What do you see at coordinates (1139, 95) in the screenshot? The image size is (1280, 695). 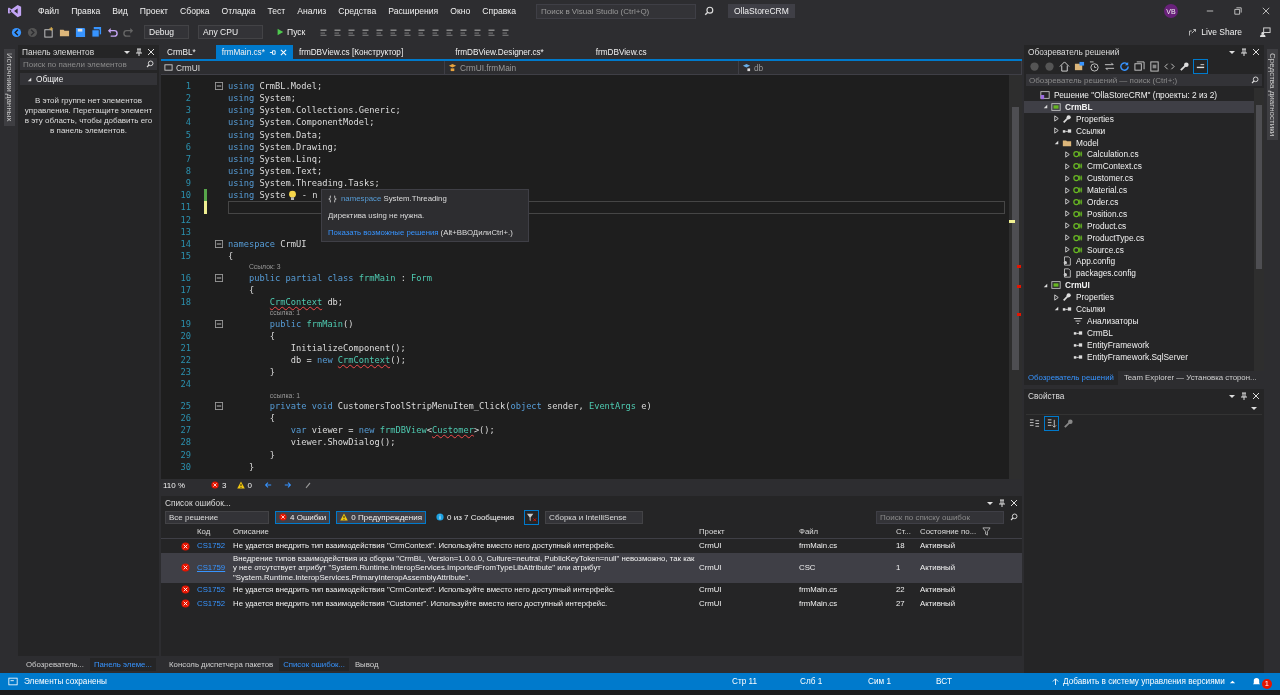 I see `tree-item: Решение "OllaStoreCRM" (проекты: 2 из 2)` at bounding box center [1139, 95].